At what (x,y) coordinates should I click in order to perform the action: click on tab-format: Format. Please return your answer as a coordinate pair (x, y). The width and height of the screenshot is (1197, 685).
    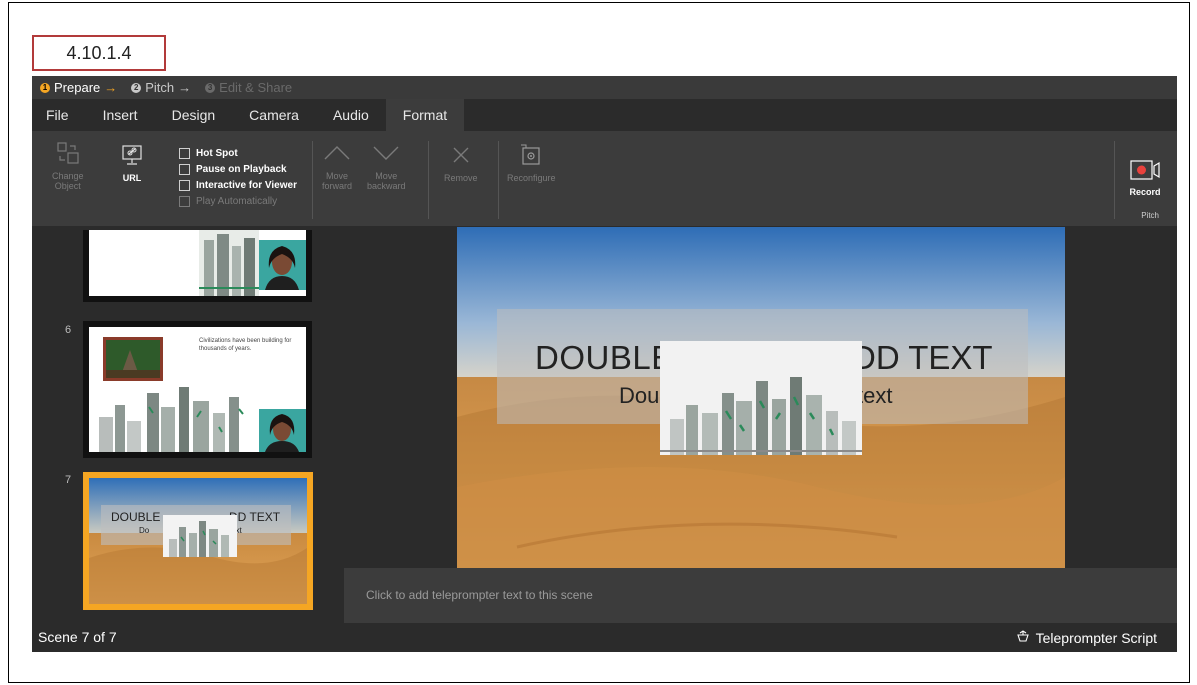
    Looking at the image, I should click on (425, 115).